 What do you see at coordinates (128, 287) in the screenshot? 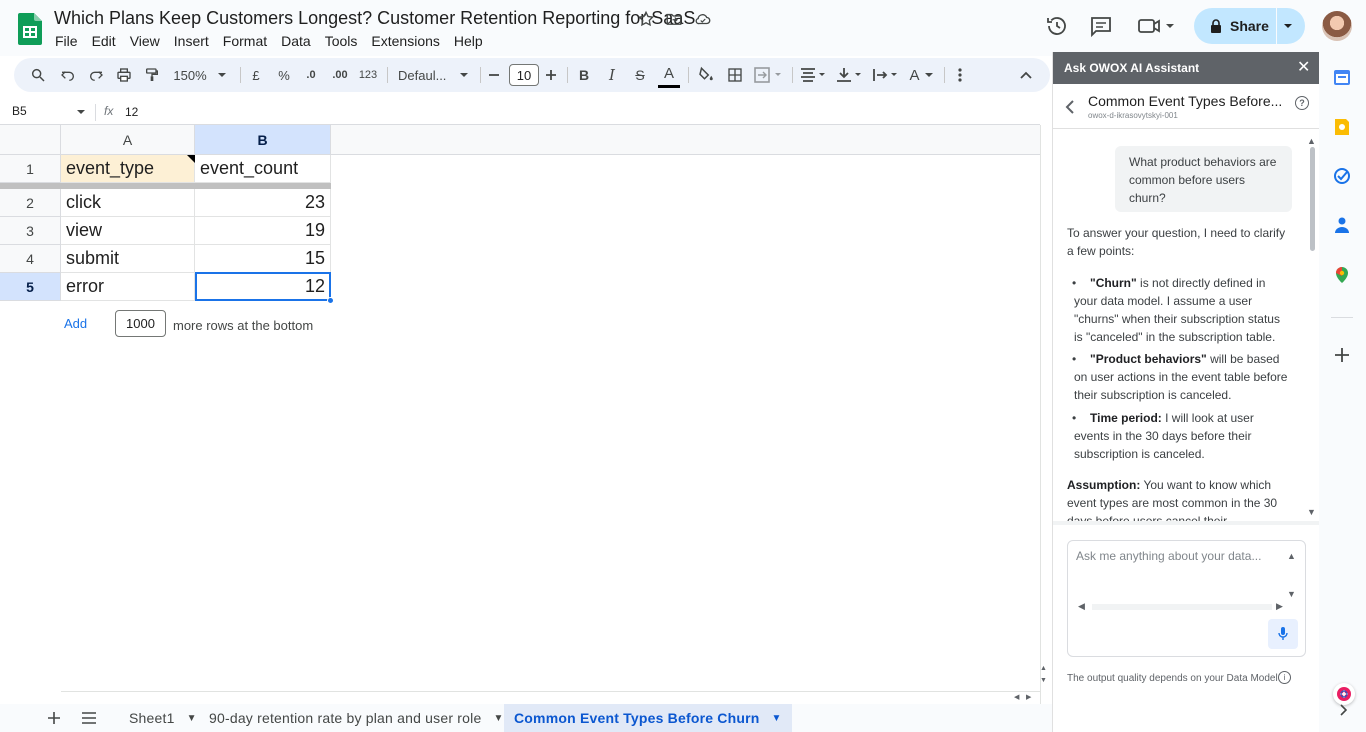
I see `cell-a5: error` at bounding box center [128, 287].